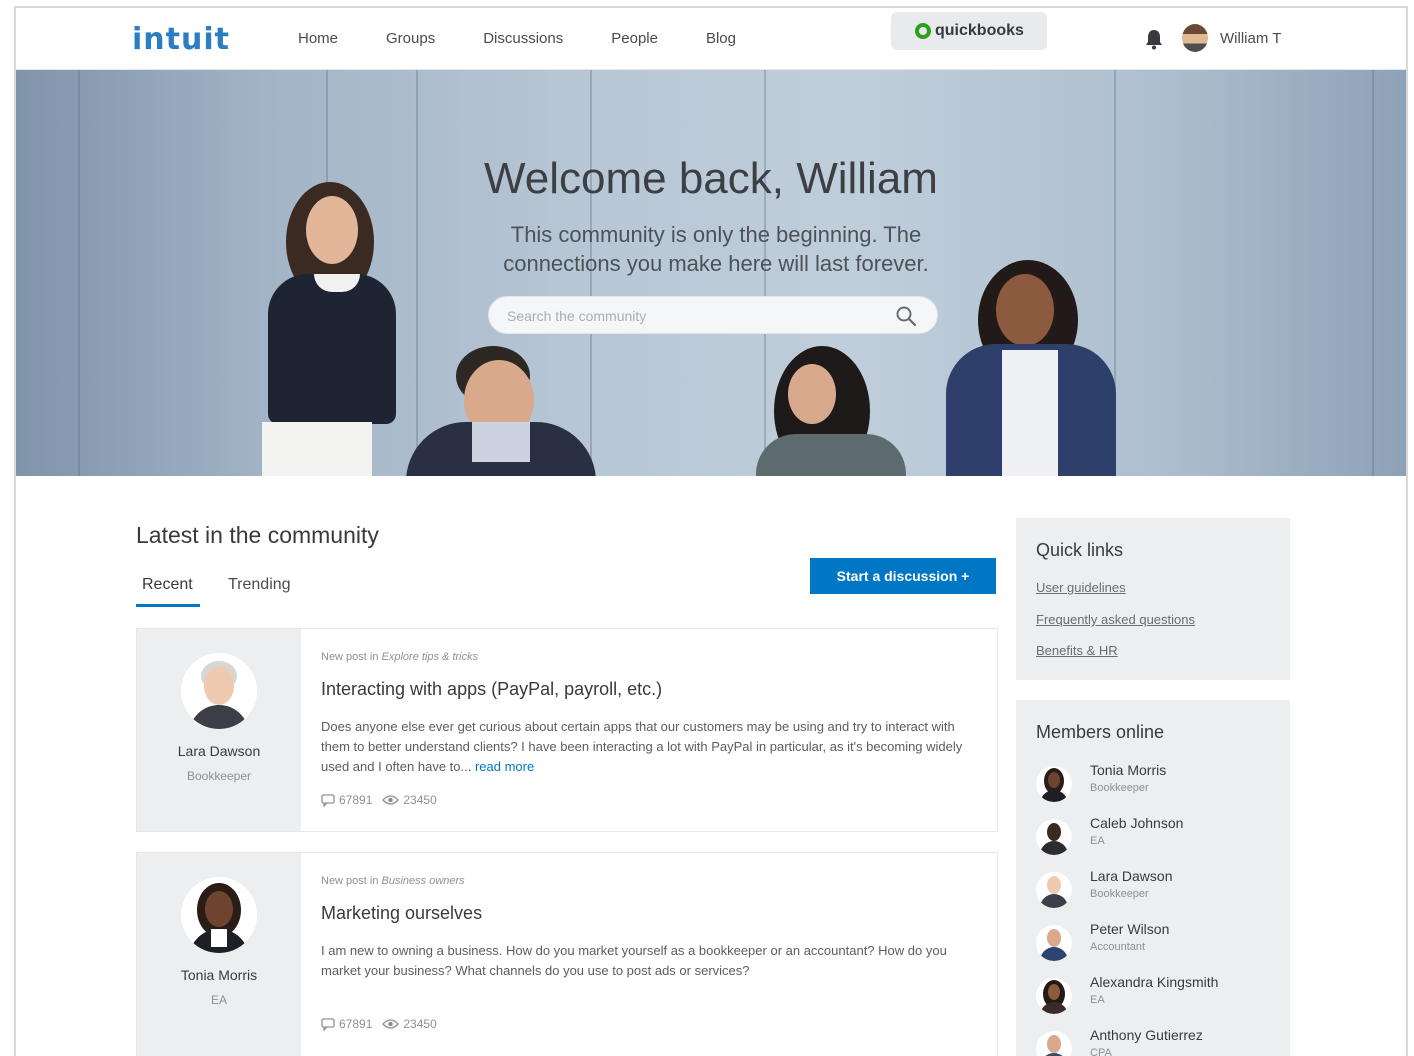 The height and width of the screenshot is (1056, 1414). I want to click on member-role: Accountant, so click(1118, 947).